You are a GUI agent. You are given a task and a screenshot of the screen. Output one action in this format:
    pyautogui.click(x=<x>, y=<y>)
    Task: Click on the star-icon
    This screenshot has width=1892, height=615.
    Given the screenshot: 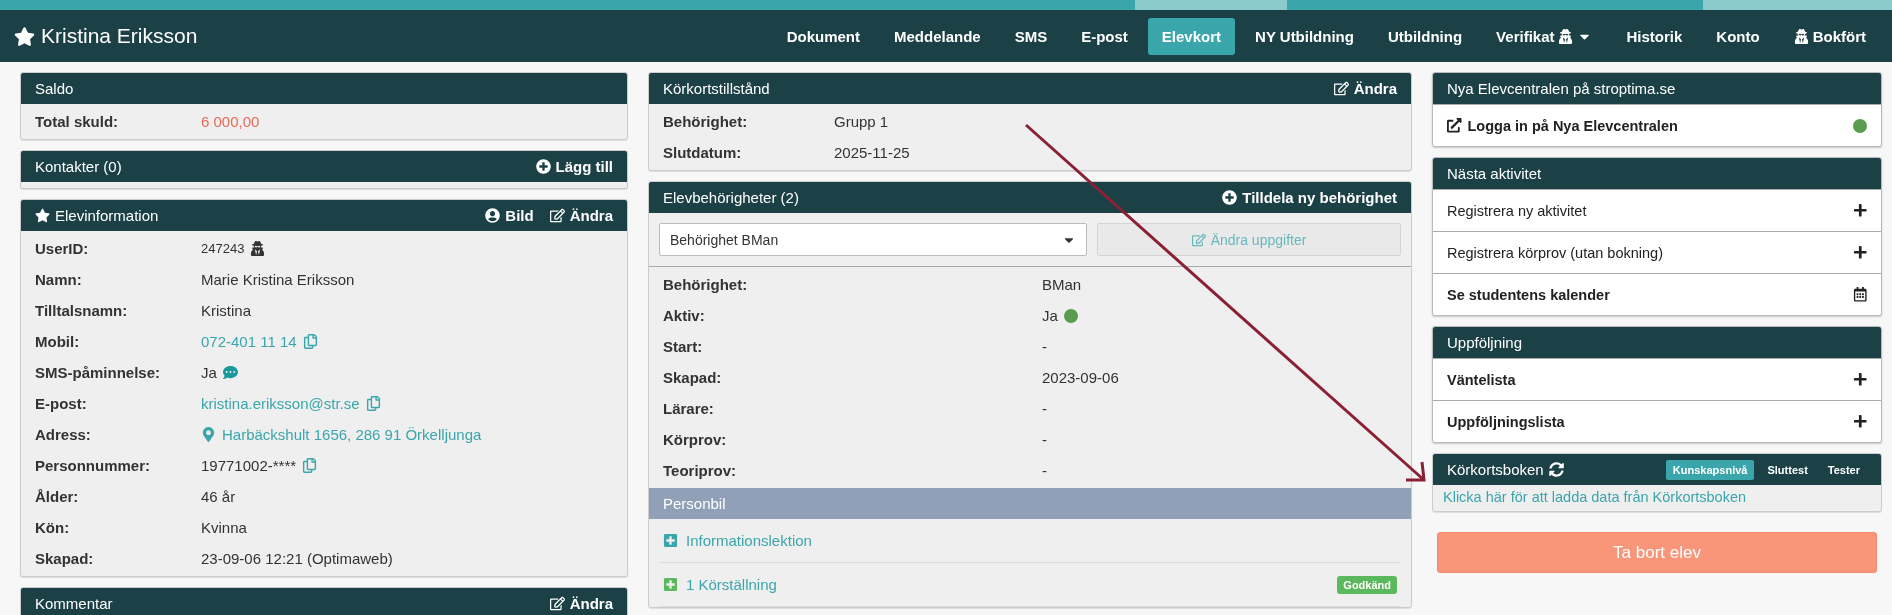 What is the action you would take?
    pyautogui.click(x=24, y=36)
    